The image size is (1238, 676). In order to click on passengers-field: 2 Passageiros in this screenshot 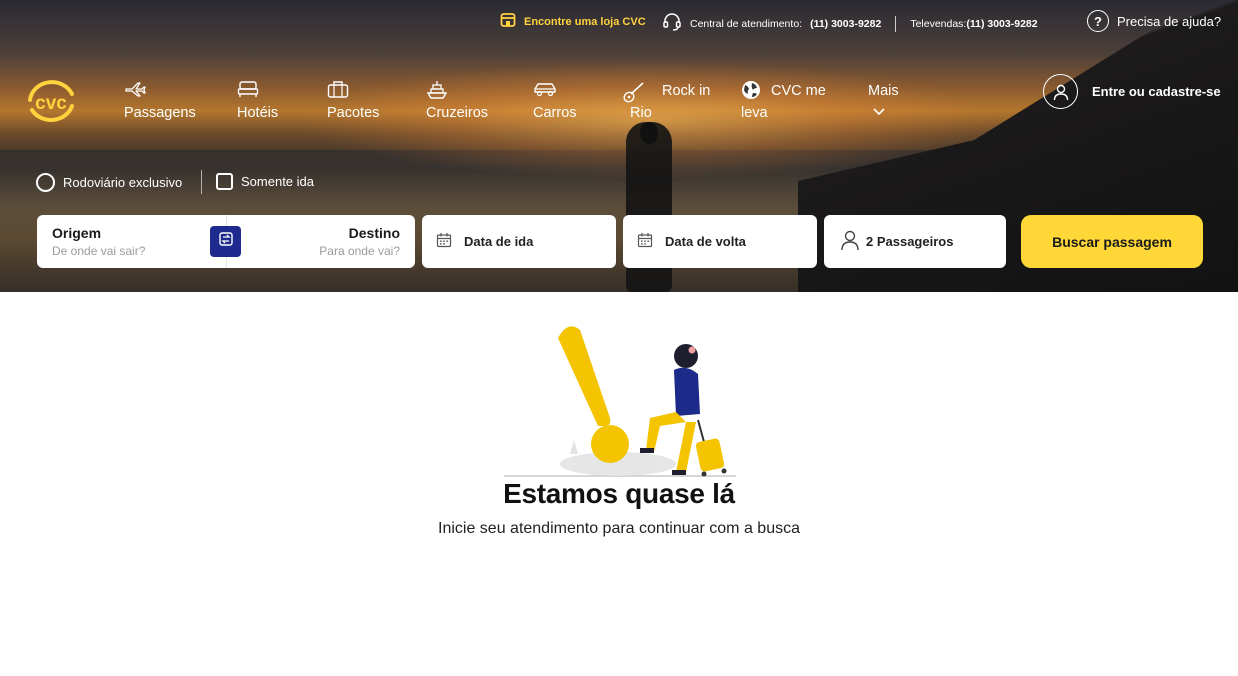, I will do `click(915, 241)`.